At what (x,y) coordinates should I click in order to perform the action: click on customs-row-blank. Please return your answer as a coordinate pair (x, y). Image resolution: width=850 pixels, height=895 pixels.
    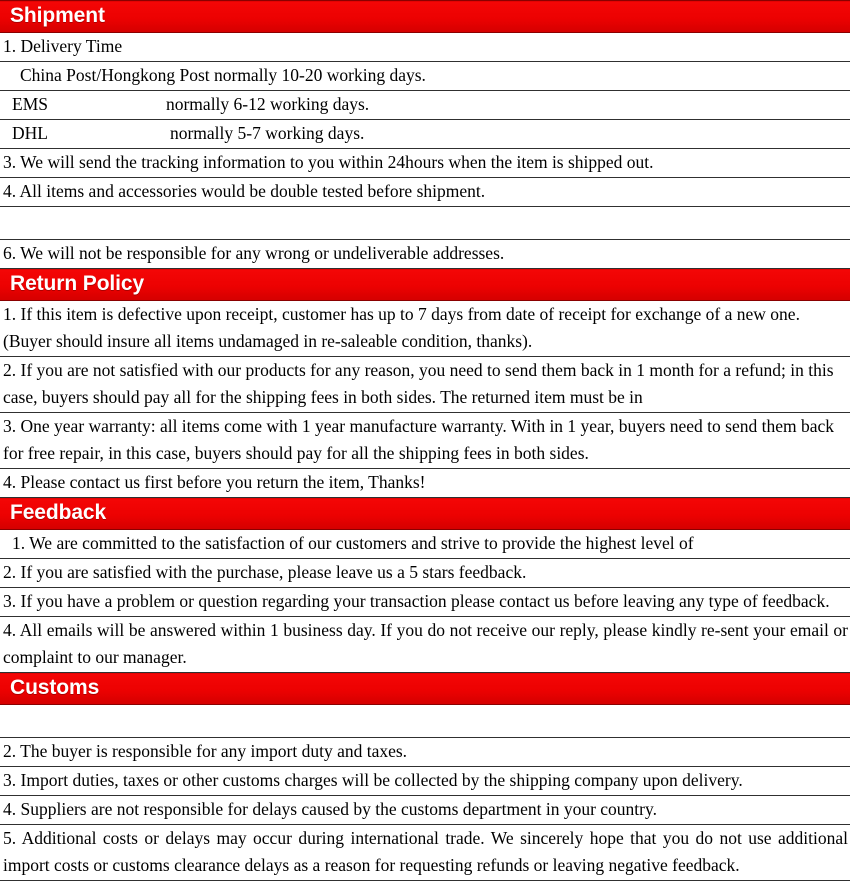
    Looking at the image, I should click on (425, 721).